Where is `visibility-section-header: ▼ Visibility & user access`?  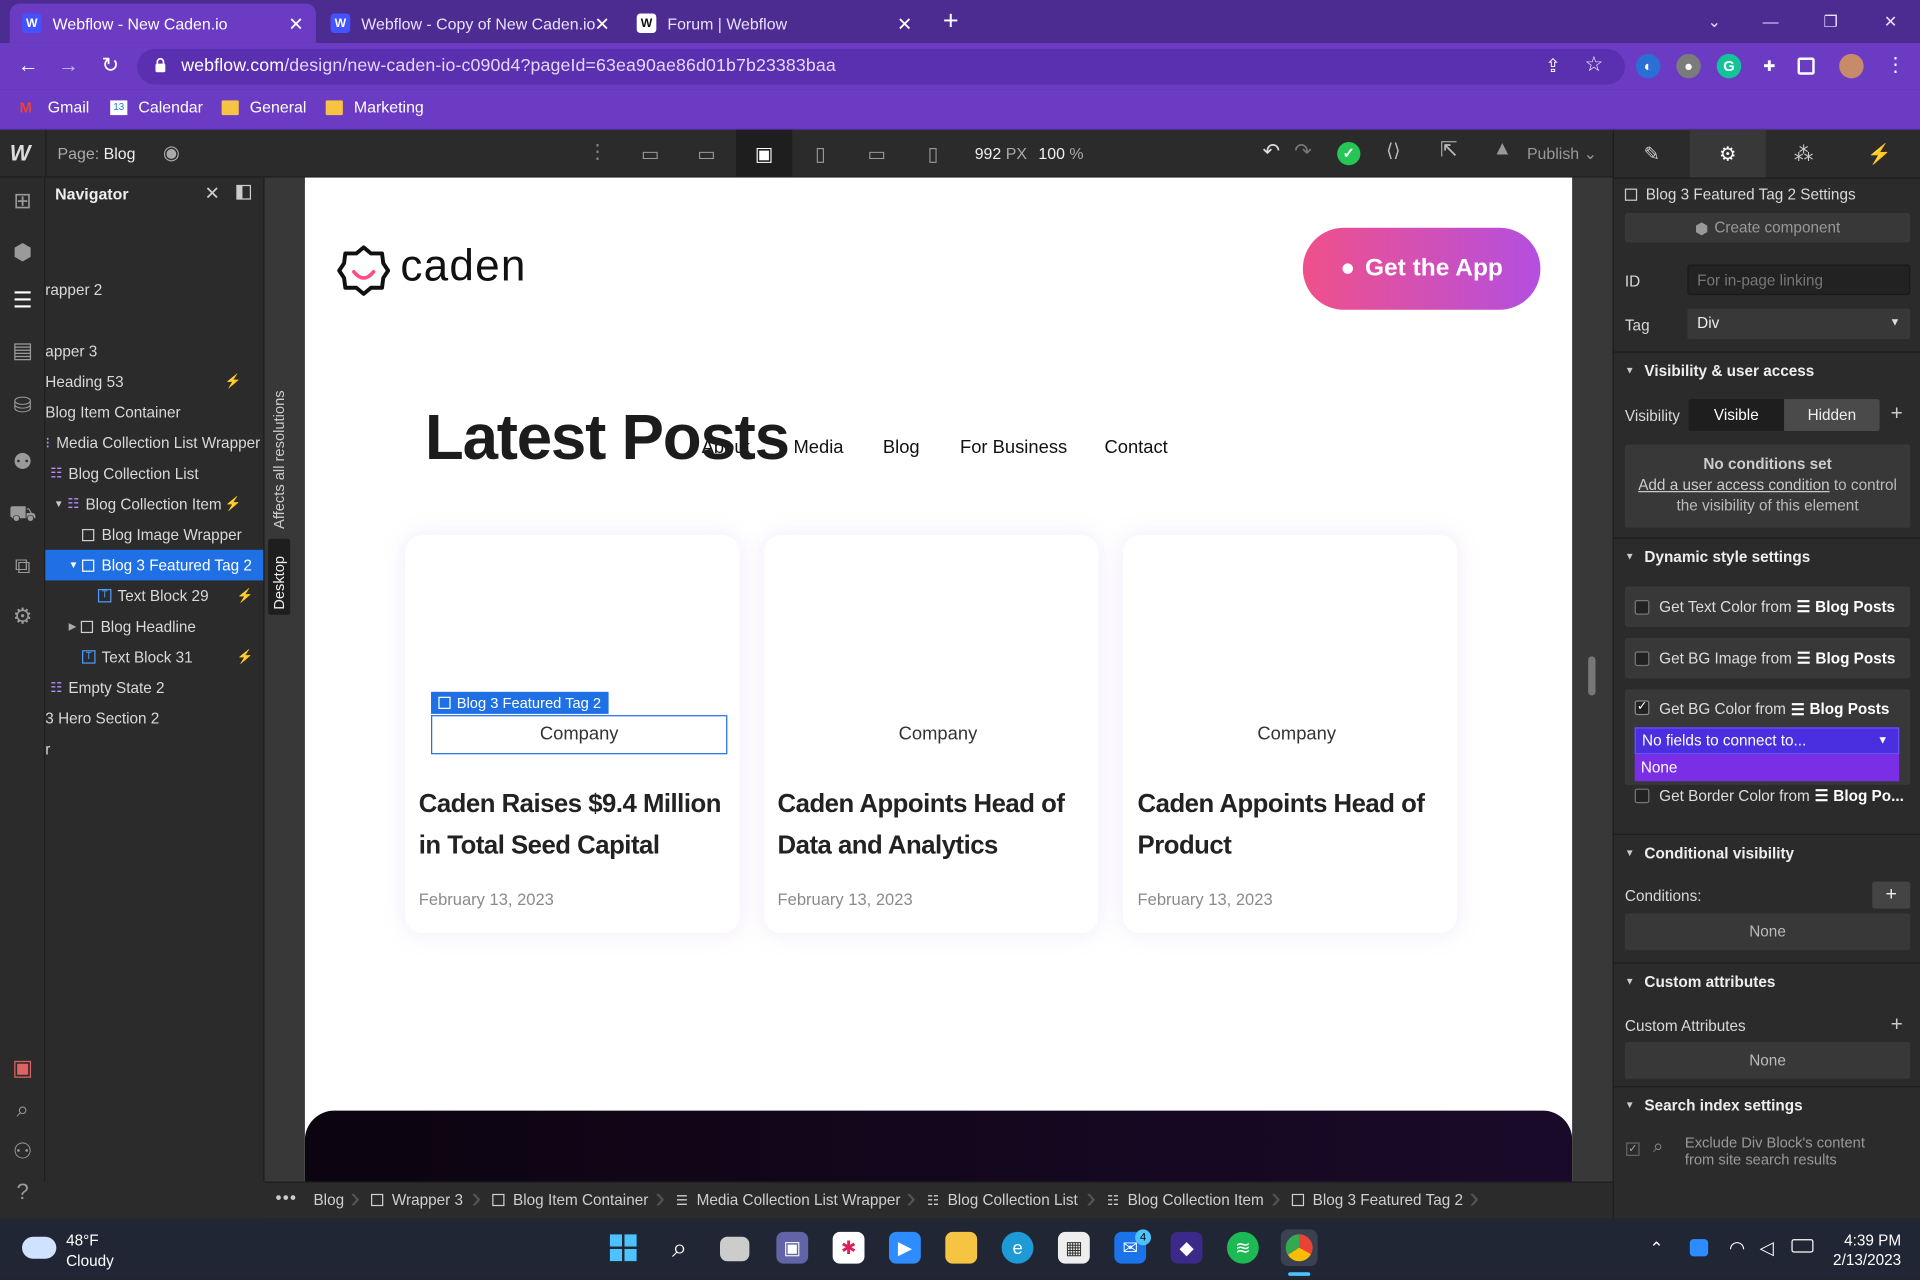
visibility-section-header: ▼ Visibility & user access is located at coordinates (1766, 369).